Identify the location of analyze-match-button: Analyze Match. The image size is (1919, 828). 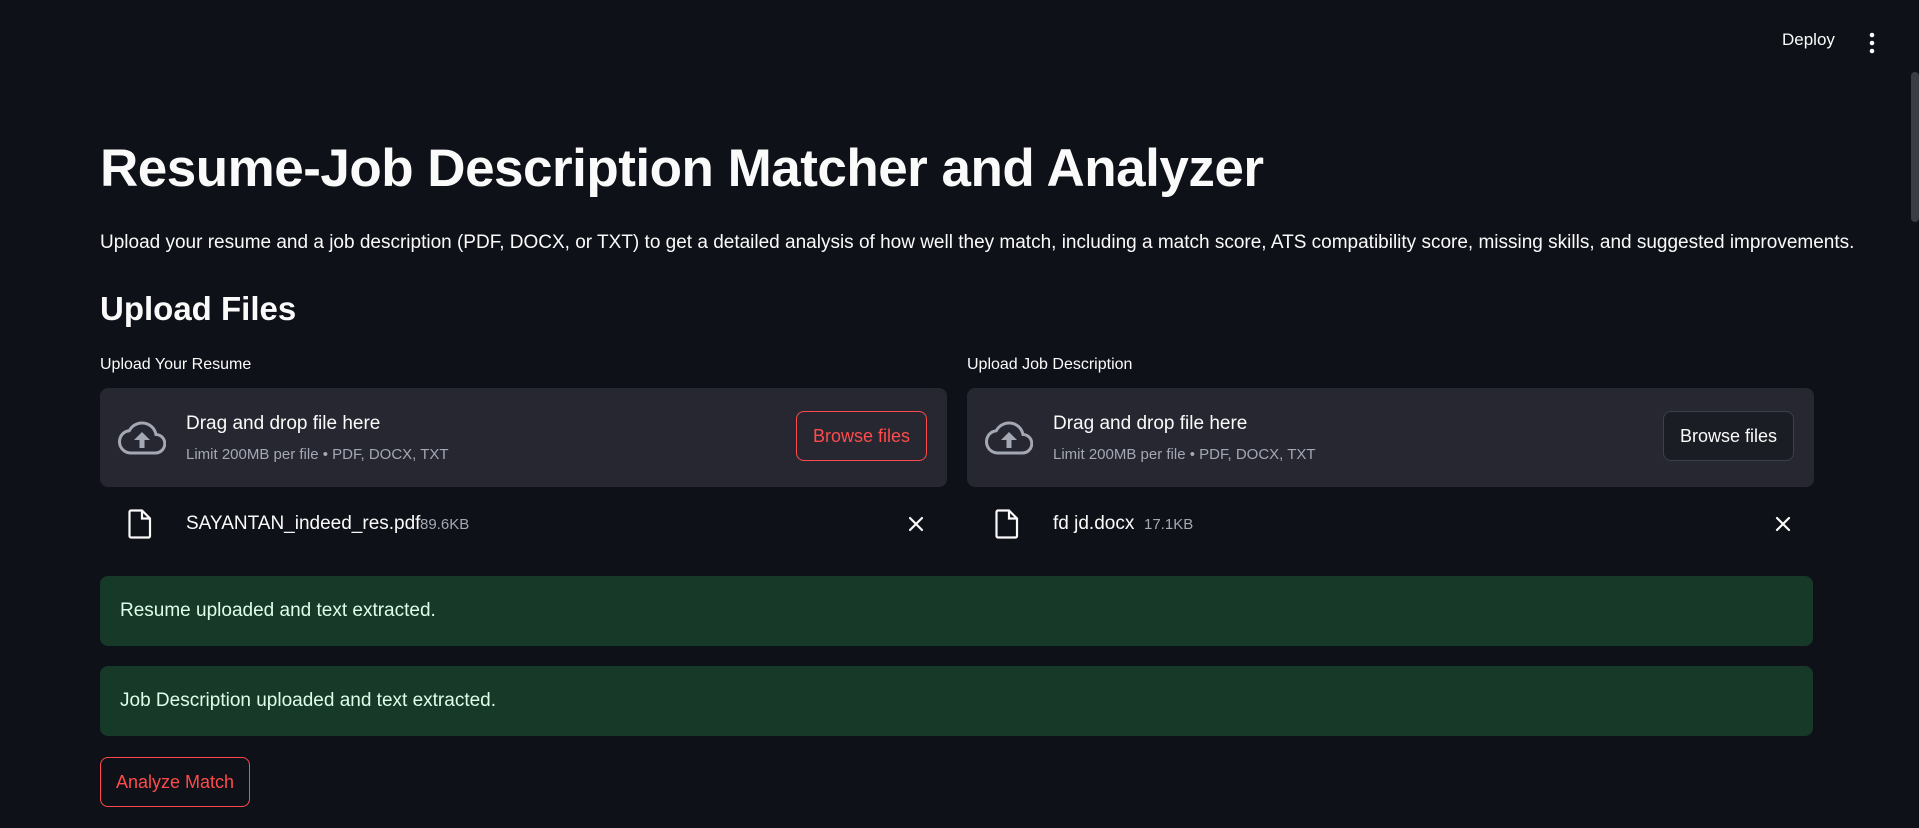
(175, 782).